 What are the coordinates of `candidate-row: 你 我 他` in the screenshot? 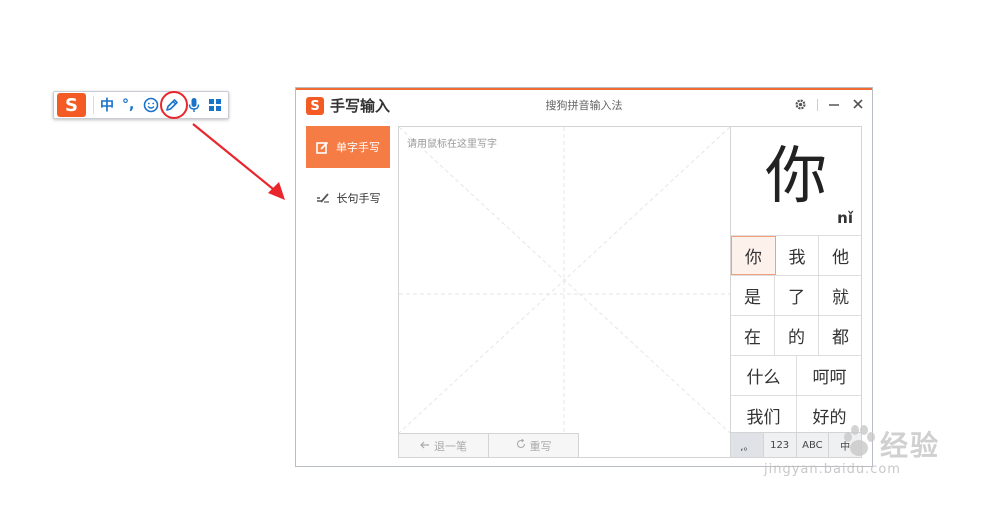 It's located at (796, 255).